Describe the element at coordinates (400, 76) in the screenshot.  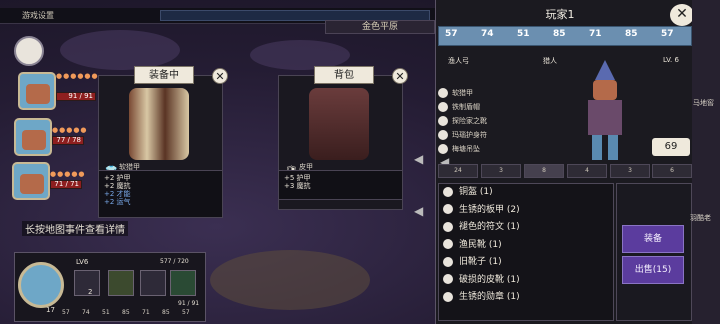
I see `close-backpack-button: ✕` at that location.